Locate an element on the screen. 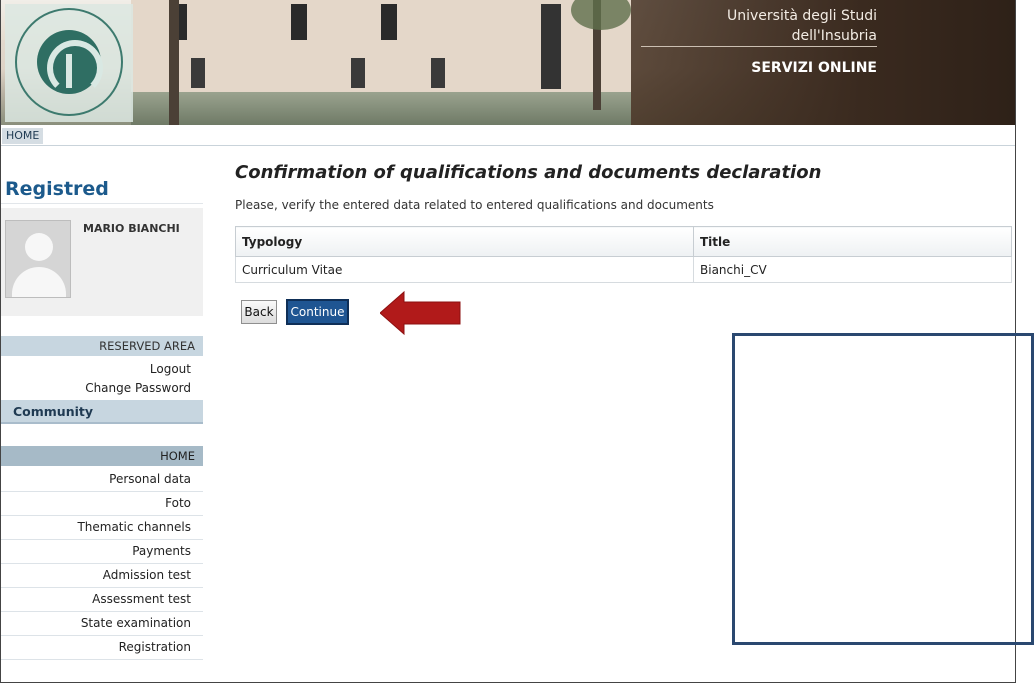  university-name-line1: Università degli Studi is located at coordinates (801, 16).